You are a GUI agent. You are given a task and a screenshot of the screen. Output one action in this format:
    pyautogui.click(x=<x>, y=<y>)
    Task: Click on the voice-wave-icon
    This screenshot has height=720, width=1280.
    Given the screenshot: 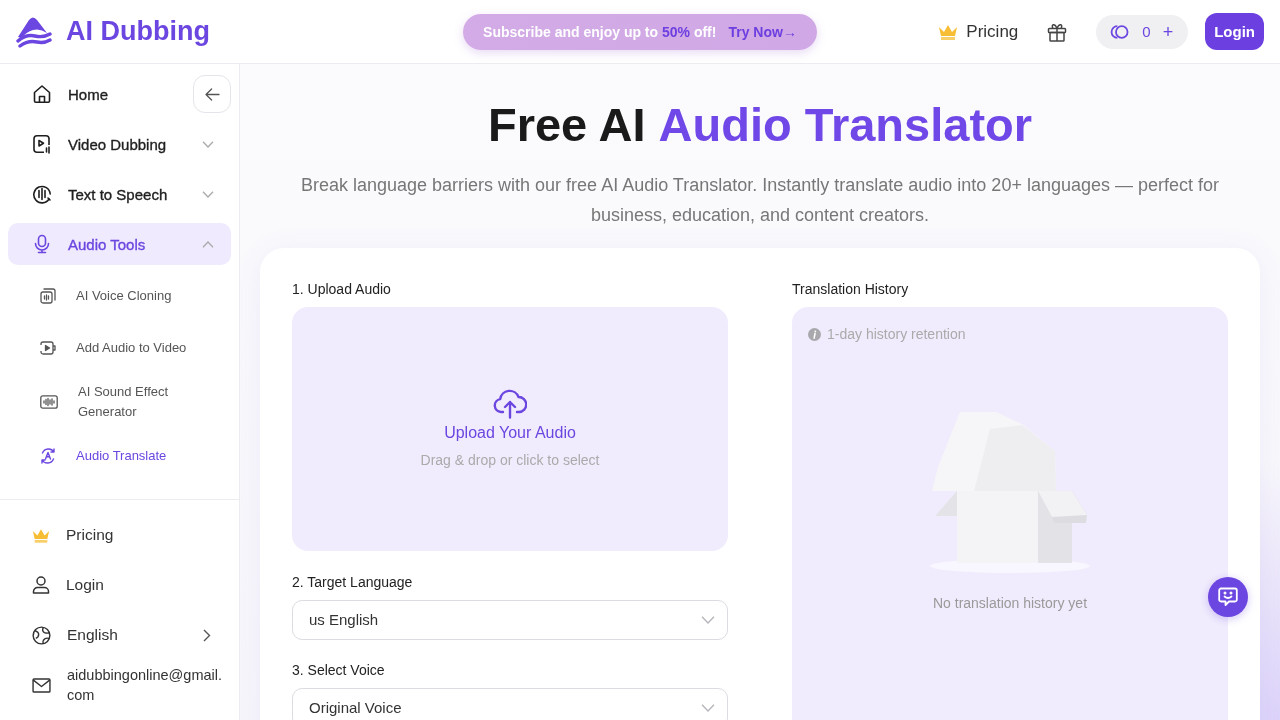 What is the action you would take?
    pyautogui.click(x=42, y=194)
    